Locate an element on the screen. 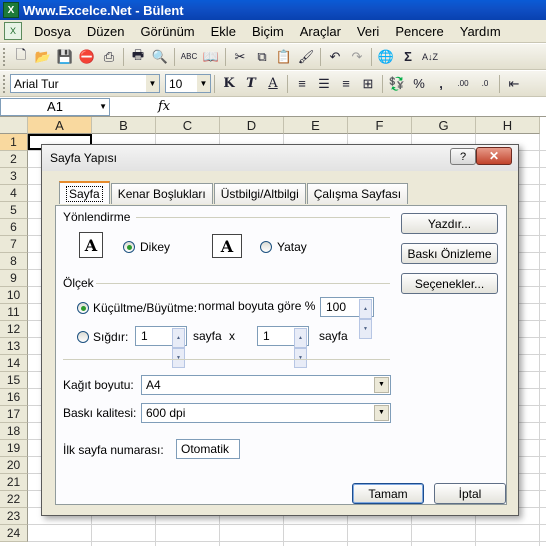  open-icon: 📂 is located at coordinates (43, 57).